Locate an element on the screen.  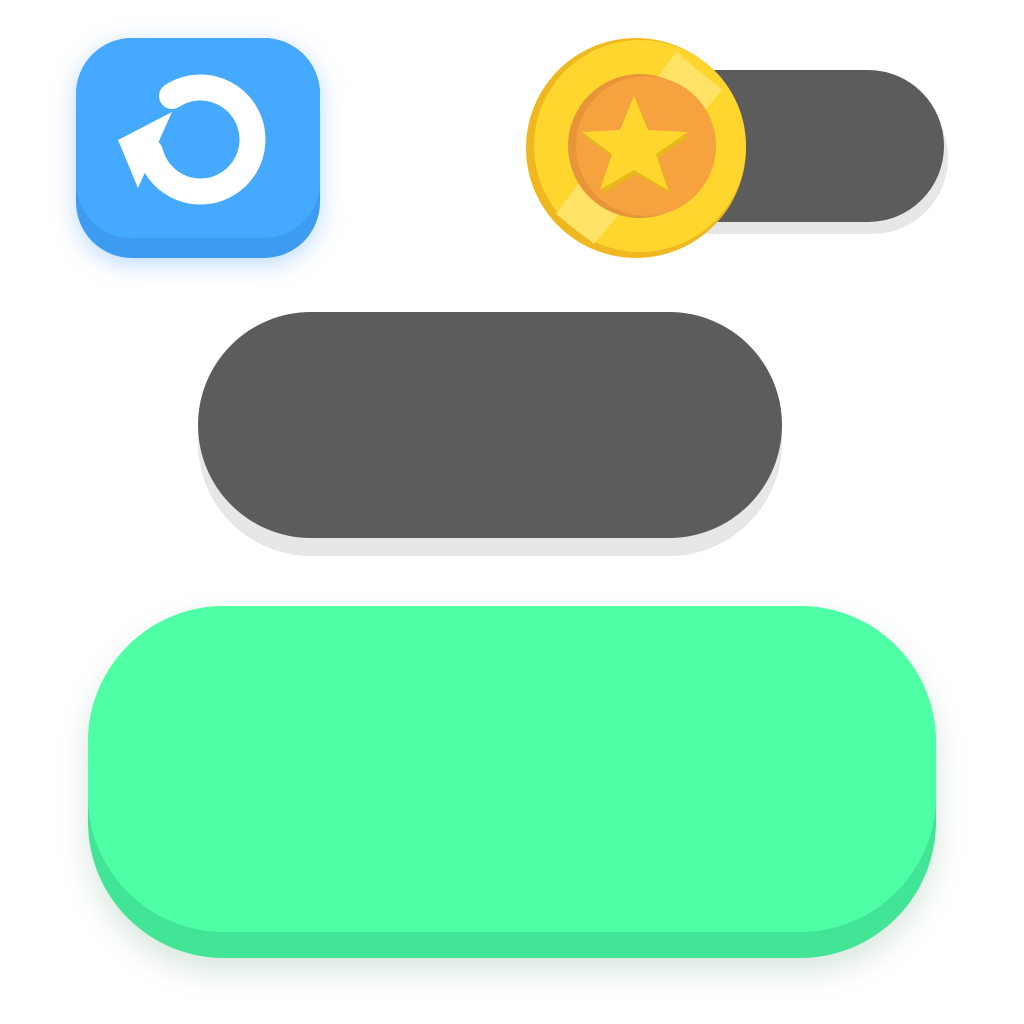
coin-star-icon is located at coordinates (636, 148).